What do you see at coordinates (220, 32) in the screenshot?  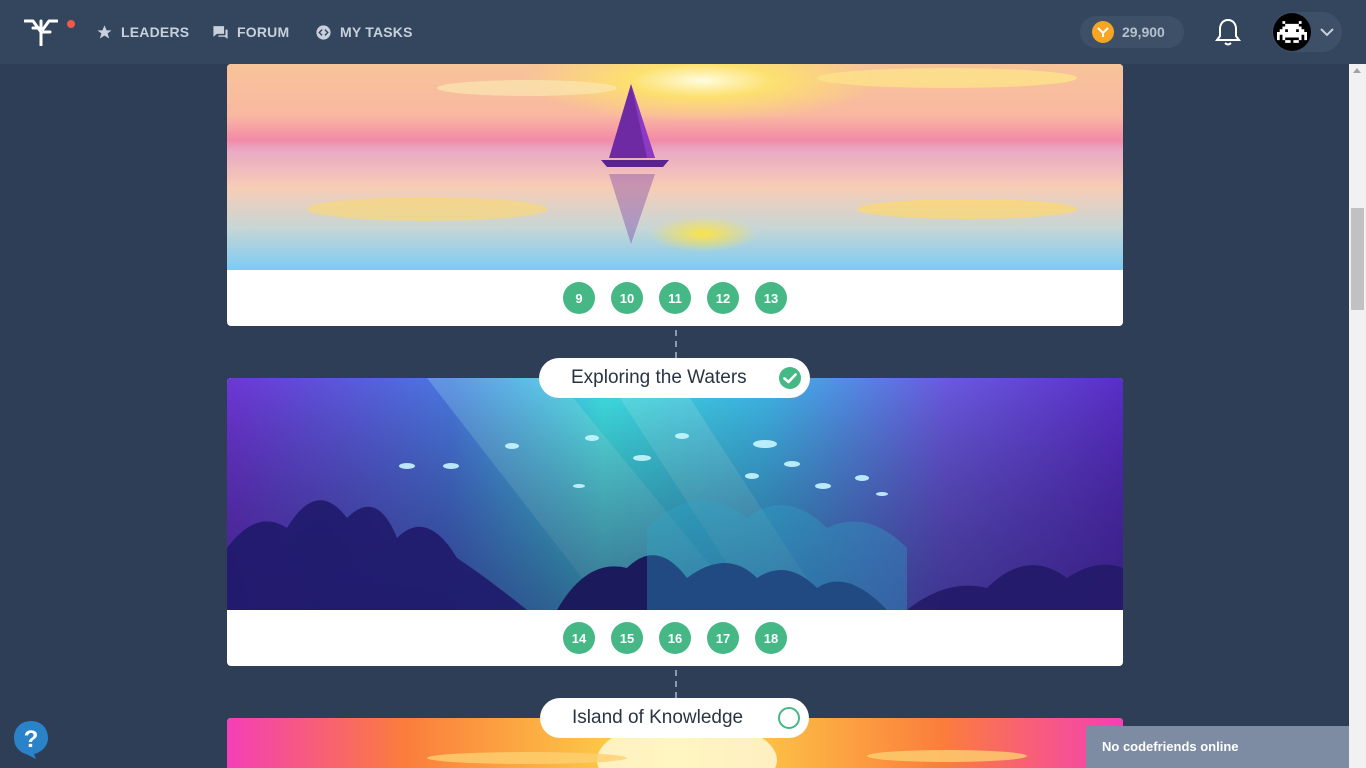 I see `forum-icon` at bounding box center [220, 32].